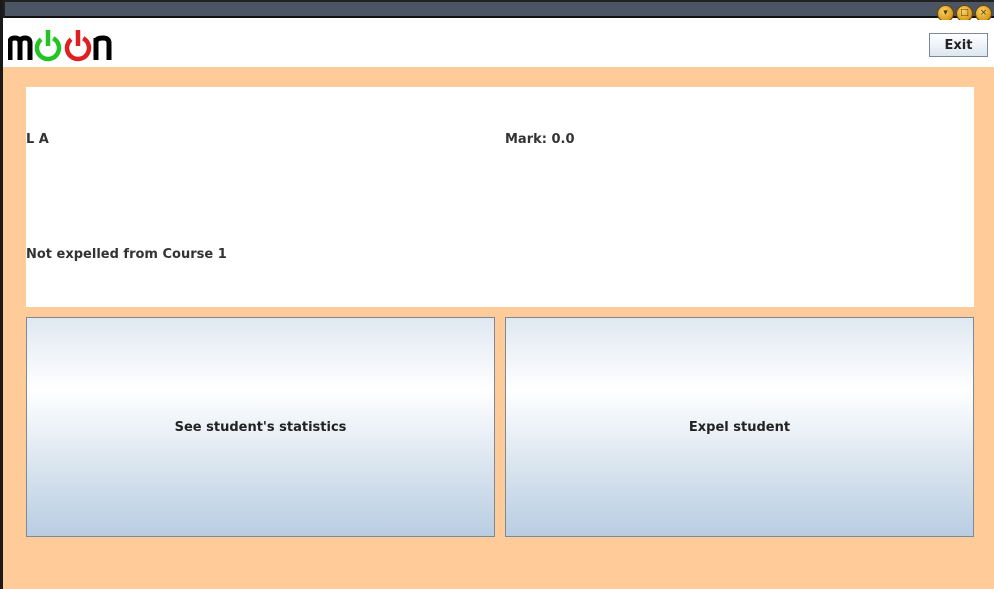 The image size is (994, 589). I want to click on student-mark: Mark: 0.0, so click(540, 139).